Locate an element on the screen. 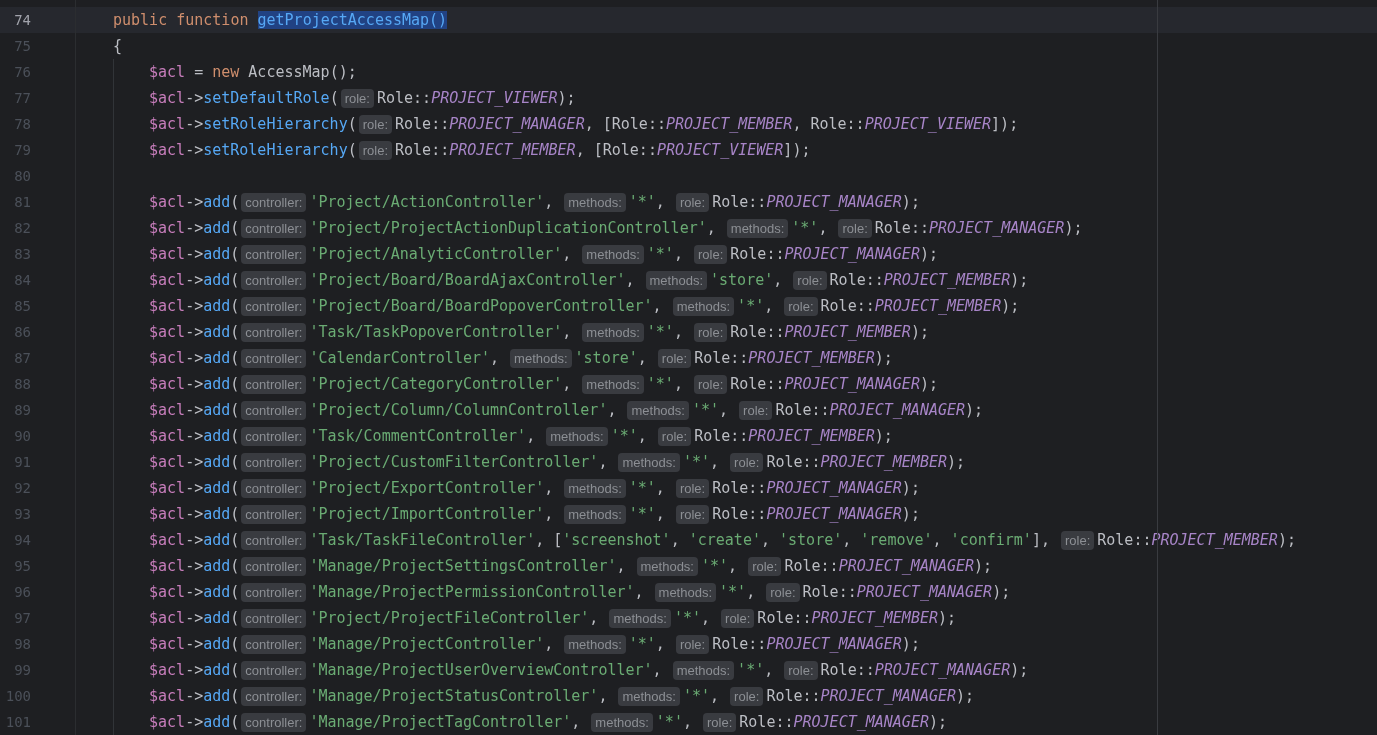 This screenshot has height=735, width=1377. string-literal: 'Project/ActionController' is located at coordinates (427, 202).